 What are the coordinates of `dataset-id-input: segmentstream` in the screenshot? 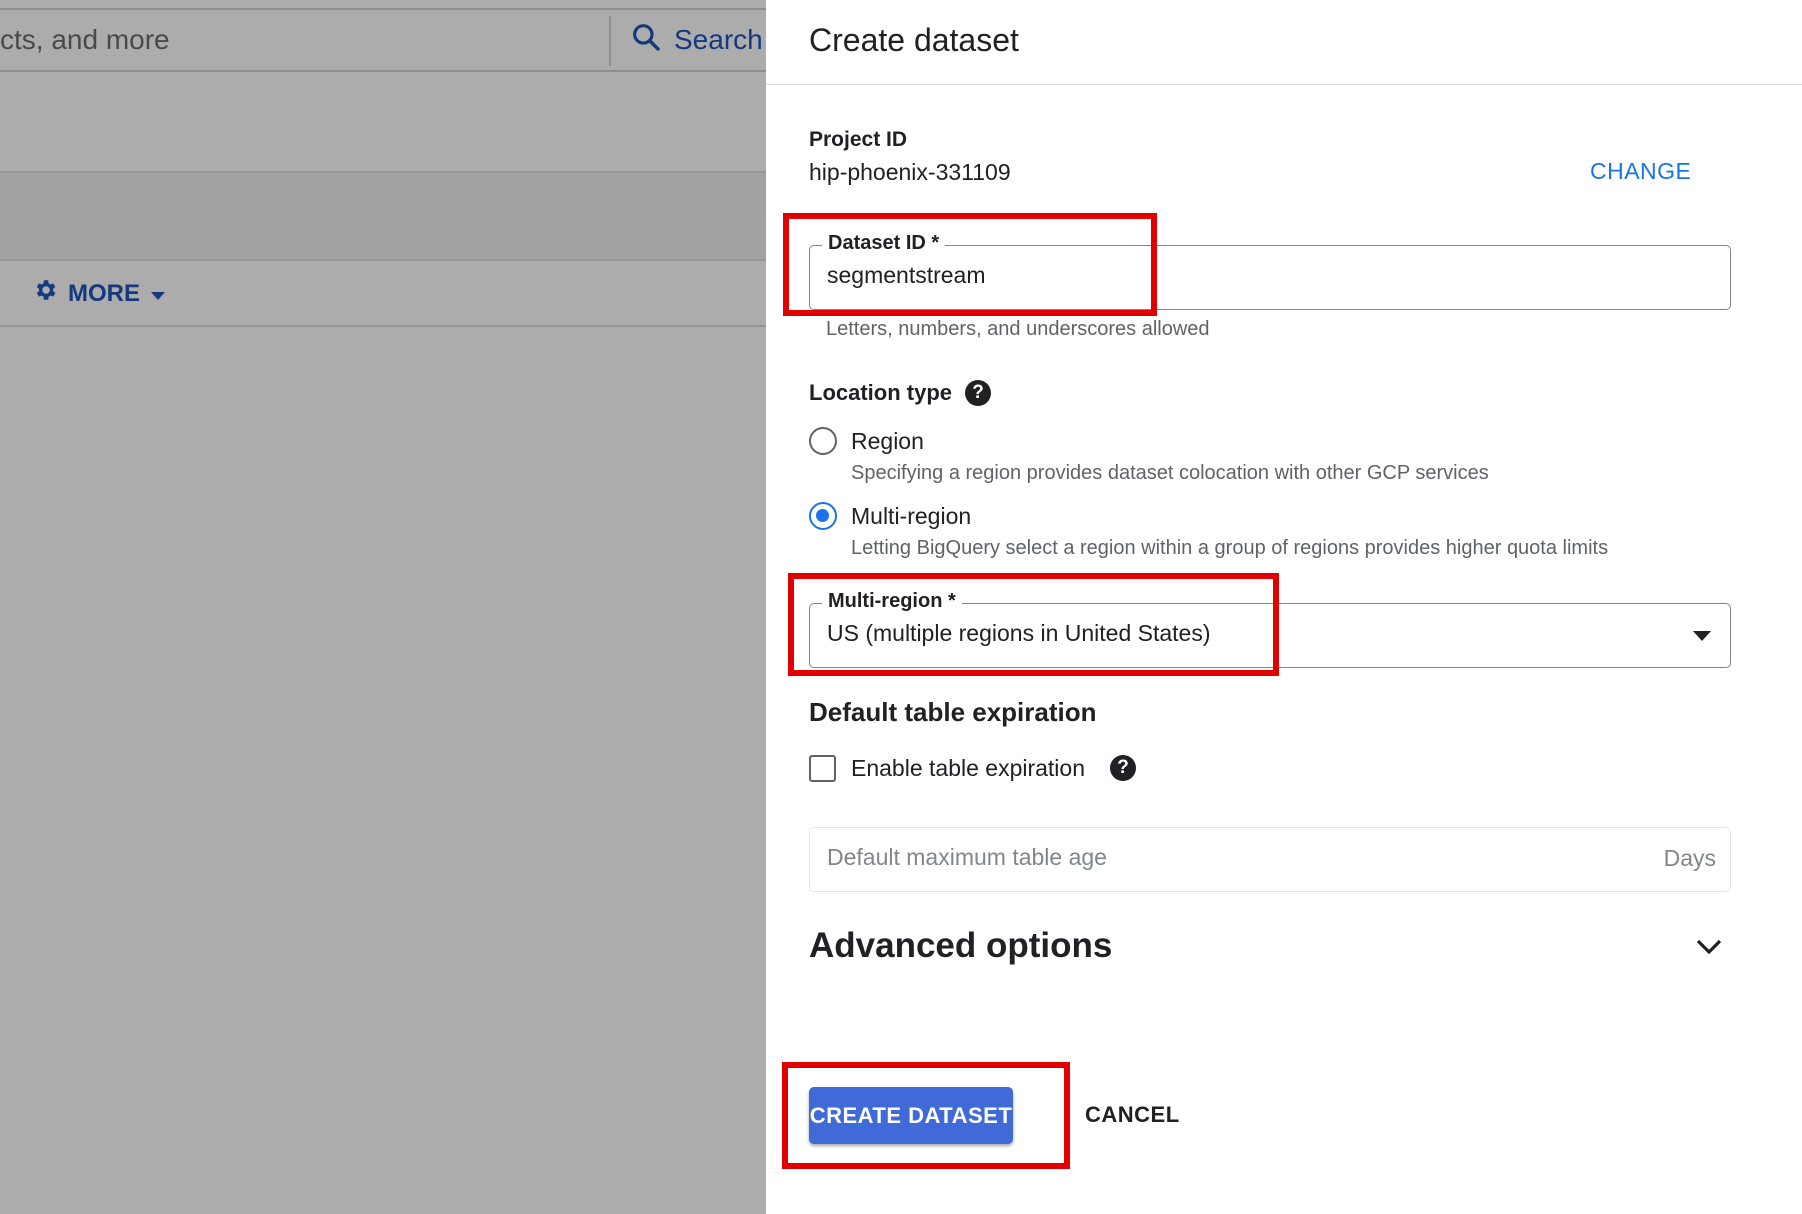 It's located at (906, 275).